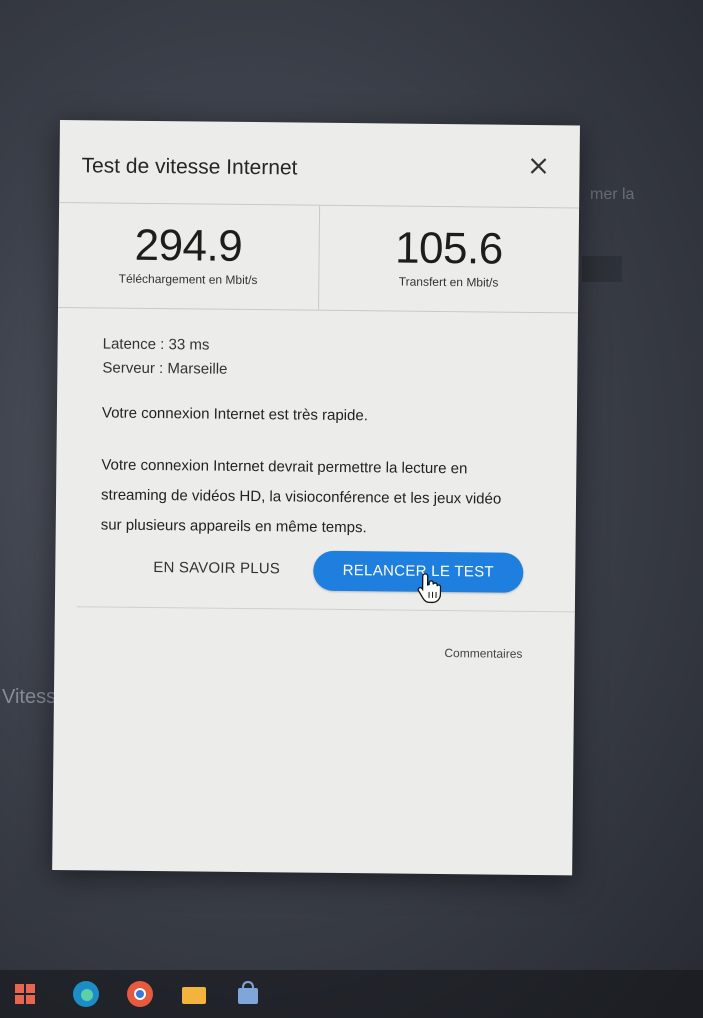 This screenshot has width=703, height=1018. I want to click on download-result: 294.9 Téléchargement en Mbit/s, so click(188, 256).